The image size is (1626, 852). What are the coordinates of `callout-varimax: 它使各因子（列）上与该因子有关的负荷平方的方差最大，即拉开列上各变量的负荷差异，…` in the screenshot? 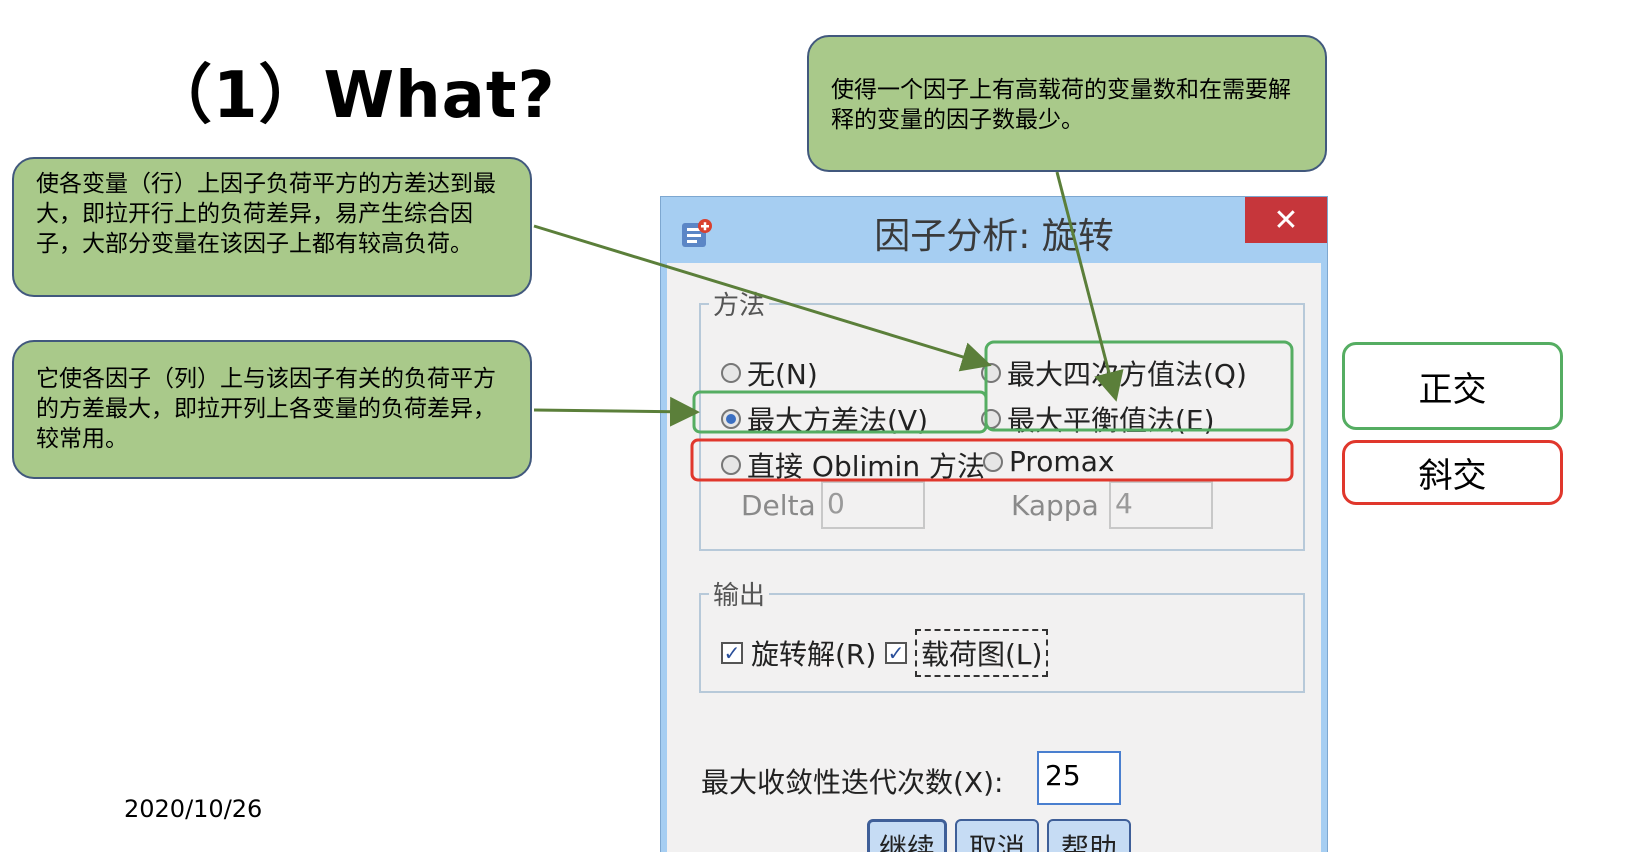 It's located at (272, 409).